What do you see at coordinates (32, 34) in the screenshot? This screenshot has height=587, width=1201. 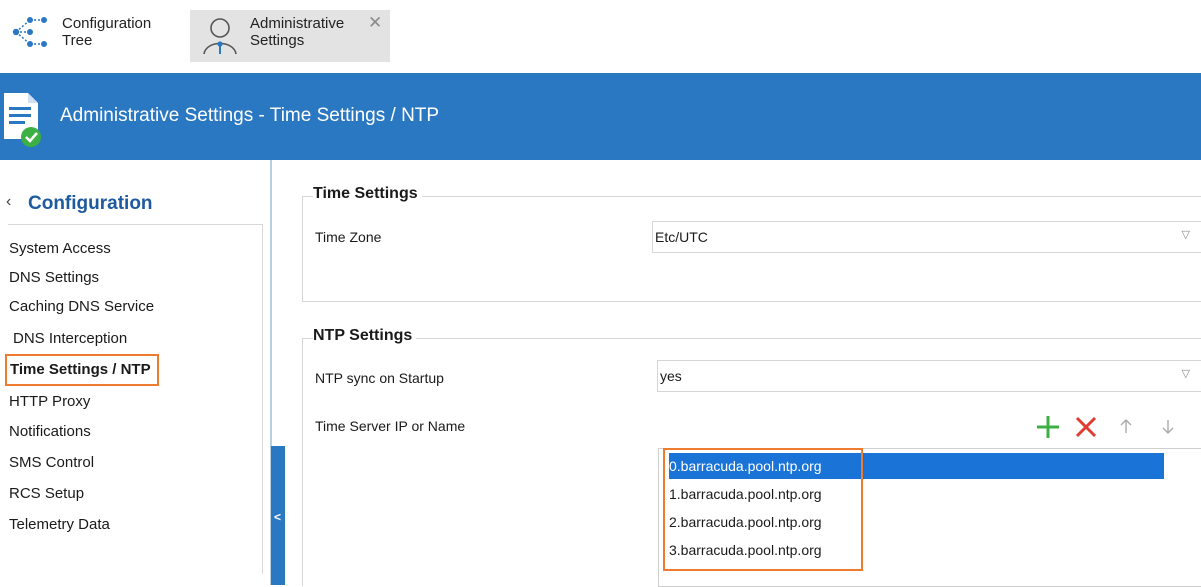 I see `tree-icon` at bounding box center [32, 34].